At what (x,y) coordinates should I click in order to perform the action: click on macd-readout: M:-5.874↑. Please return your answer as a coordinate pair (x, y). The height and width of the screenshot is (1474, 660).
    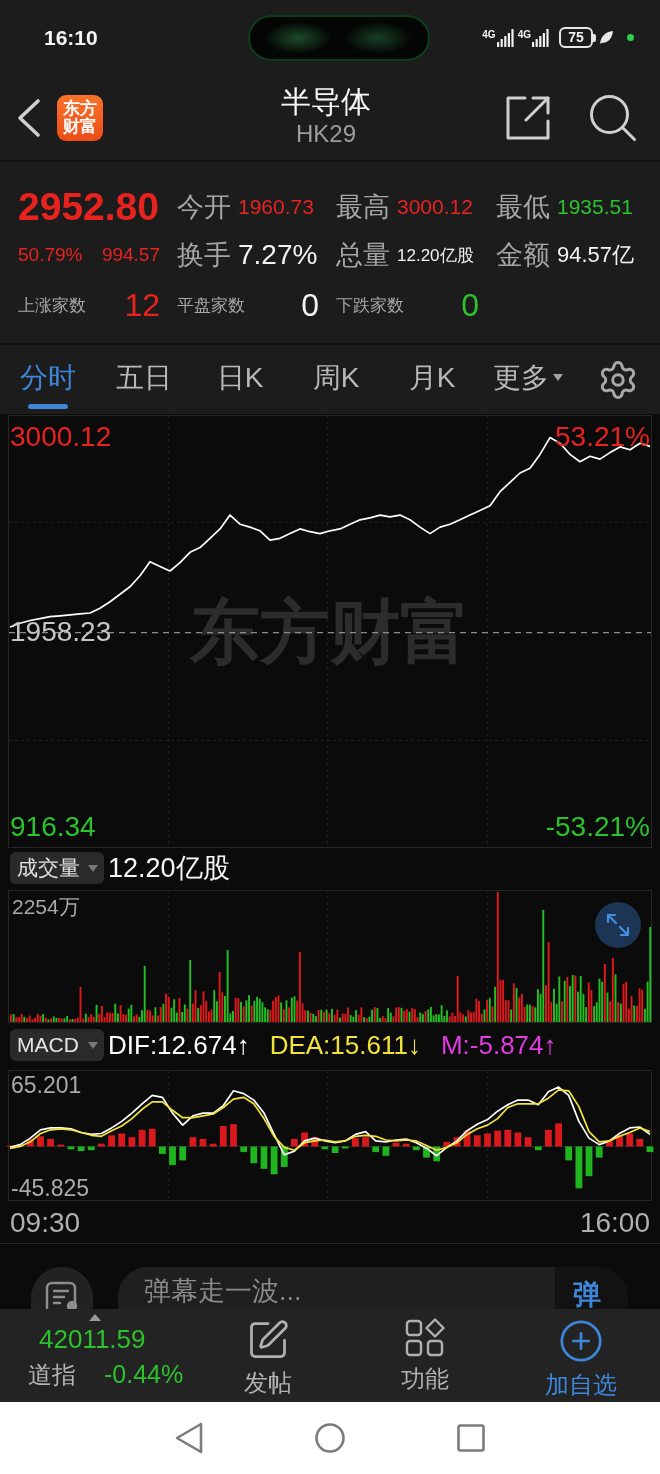
    Looking at the image, I should click on (498, 1045).